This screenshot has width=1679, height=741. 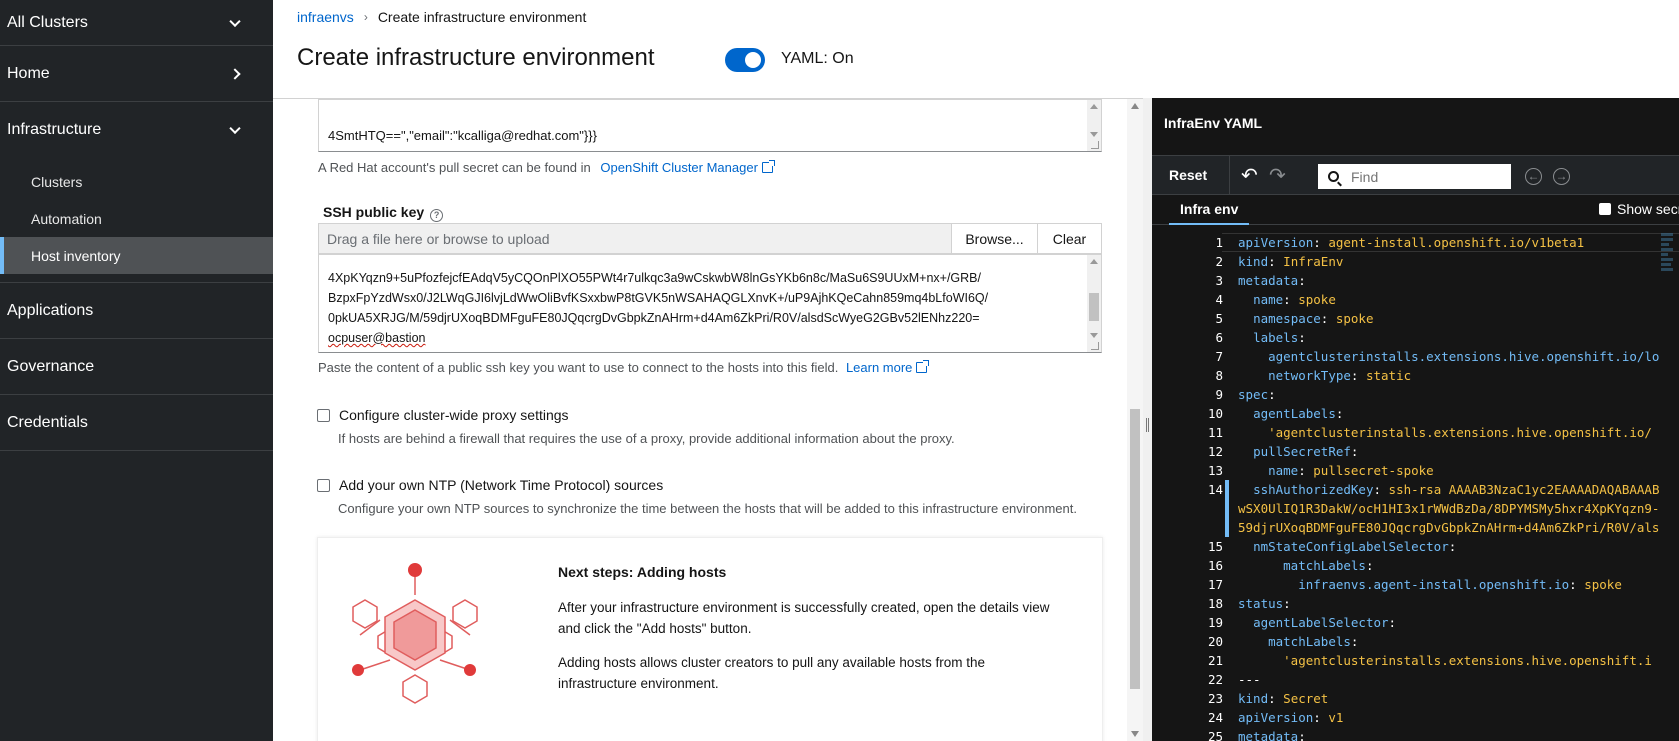 What do you see at coordinates (1253, 261) in the screenshot?
I see `yaml-key: kind` at bounding box center [1253, 261].